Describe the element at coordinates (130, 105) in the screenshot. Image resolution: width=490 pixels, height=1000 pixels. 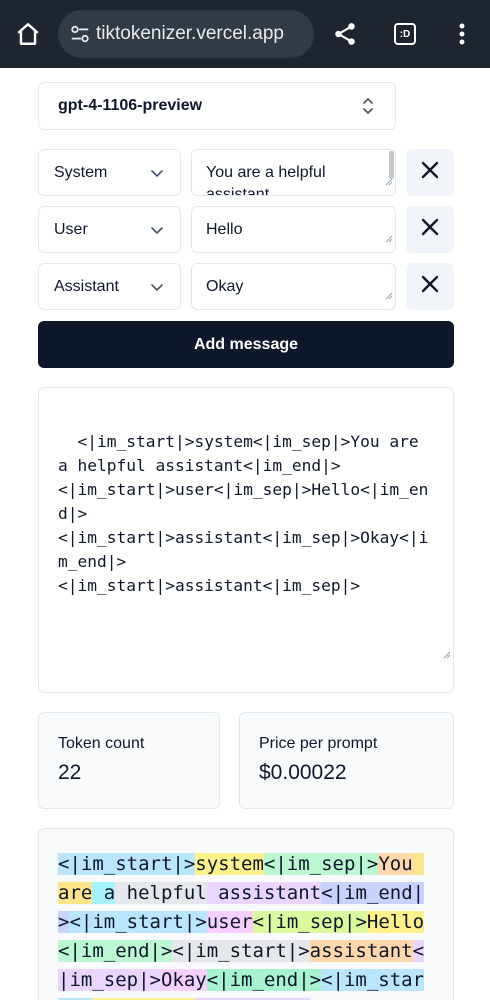
I see `model-select-value: gpt-4-1106-preview` at that location.